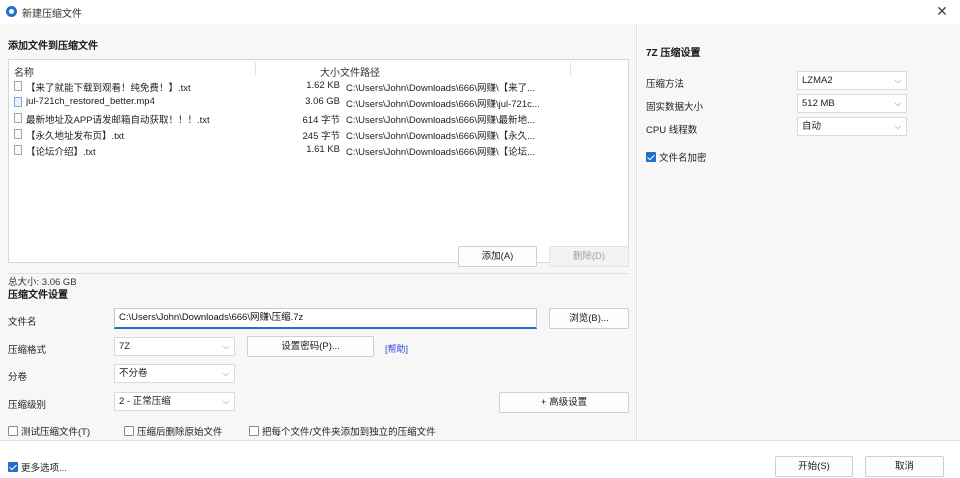  What do you see at coordinates (321, 120) in the screenshot?
I see `file-size: 614 字节` at bounding box center [321, 120].